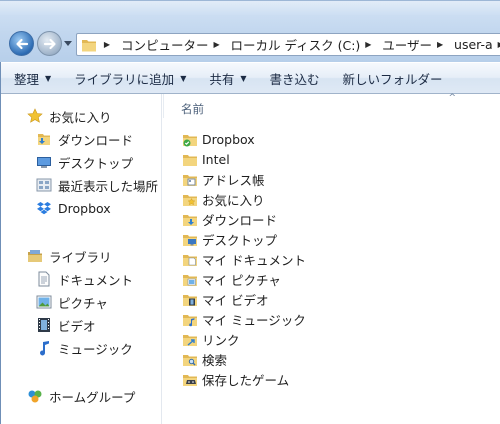 This screenshot has height=424, width=500. I want to click on file-item-downloads: ダウンロード, so click(229, 219).